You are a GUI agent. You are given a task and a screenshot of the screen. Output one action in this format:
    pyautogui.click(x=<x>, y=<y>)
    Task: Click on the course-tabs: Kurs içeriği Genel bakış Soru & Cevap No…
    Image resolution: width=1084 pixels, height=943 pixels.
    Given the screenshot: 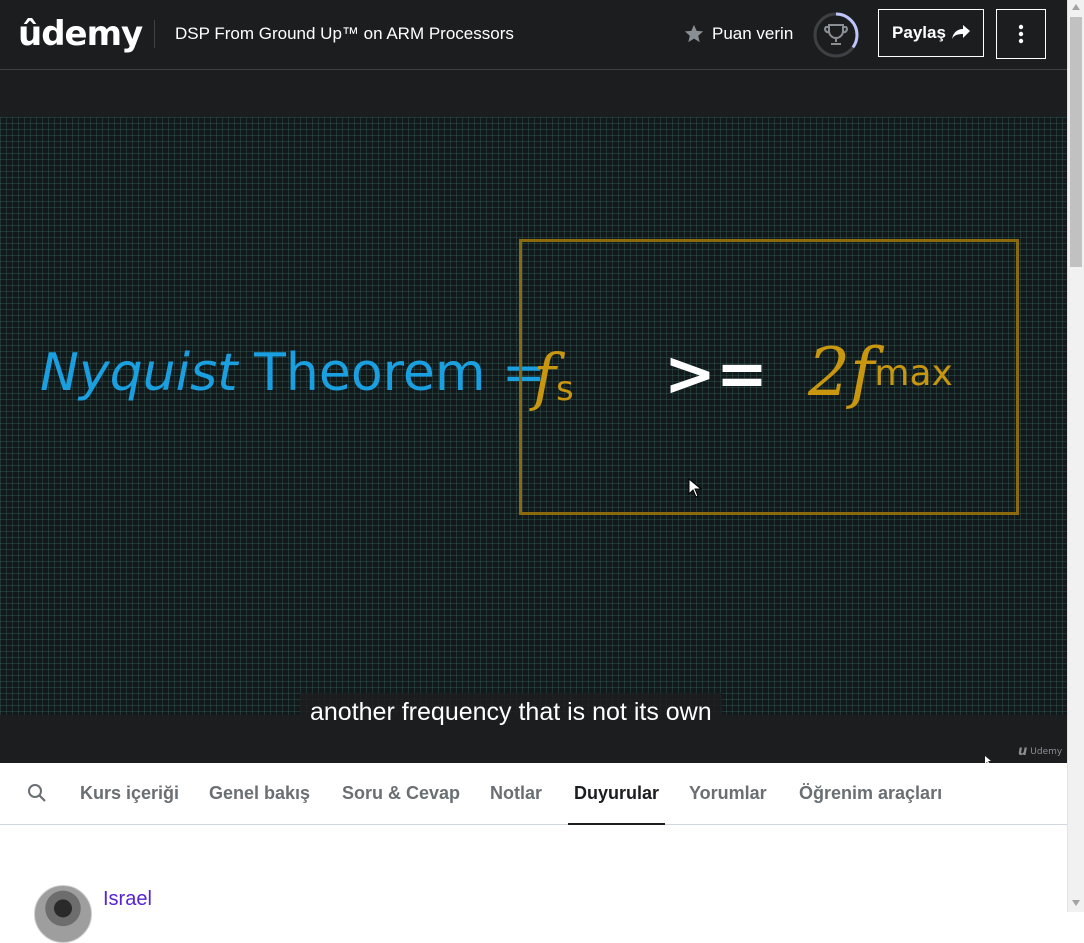 What is the action you would take?
    pyautogui.click(x=533, y=794)
    